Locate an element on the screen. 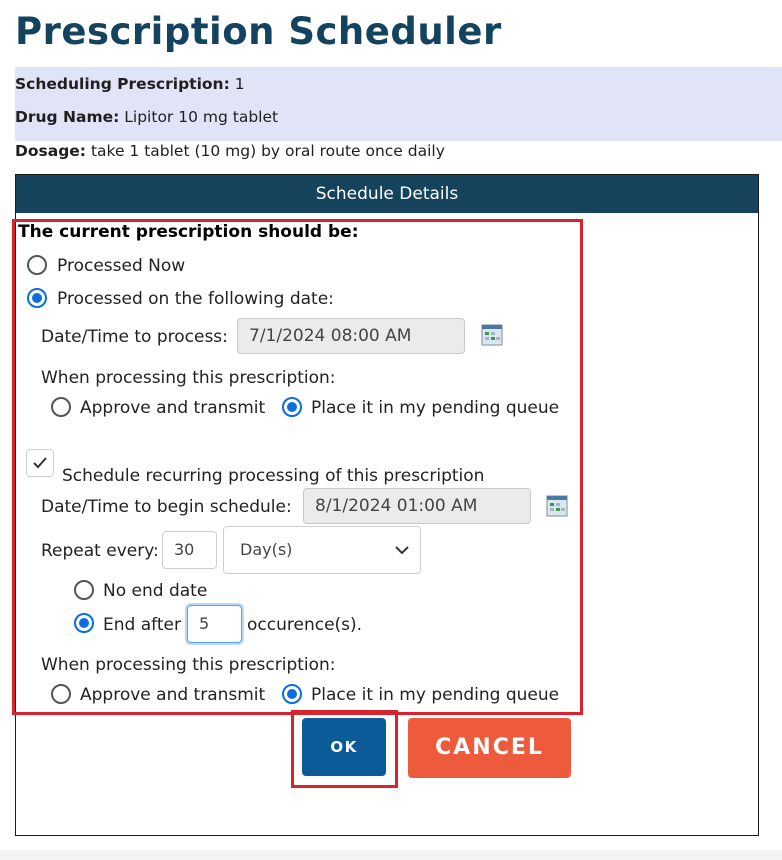 The width and height of the screenshot is (782, 860). checkmark-icon is located at coordinates (40, 463).